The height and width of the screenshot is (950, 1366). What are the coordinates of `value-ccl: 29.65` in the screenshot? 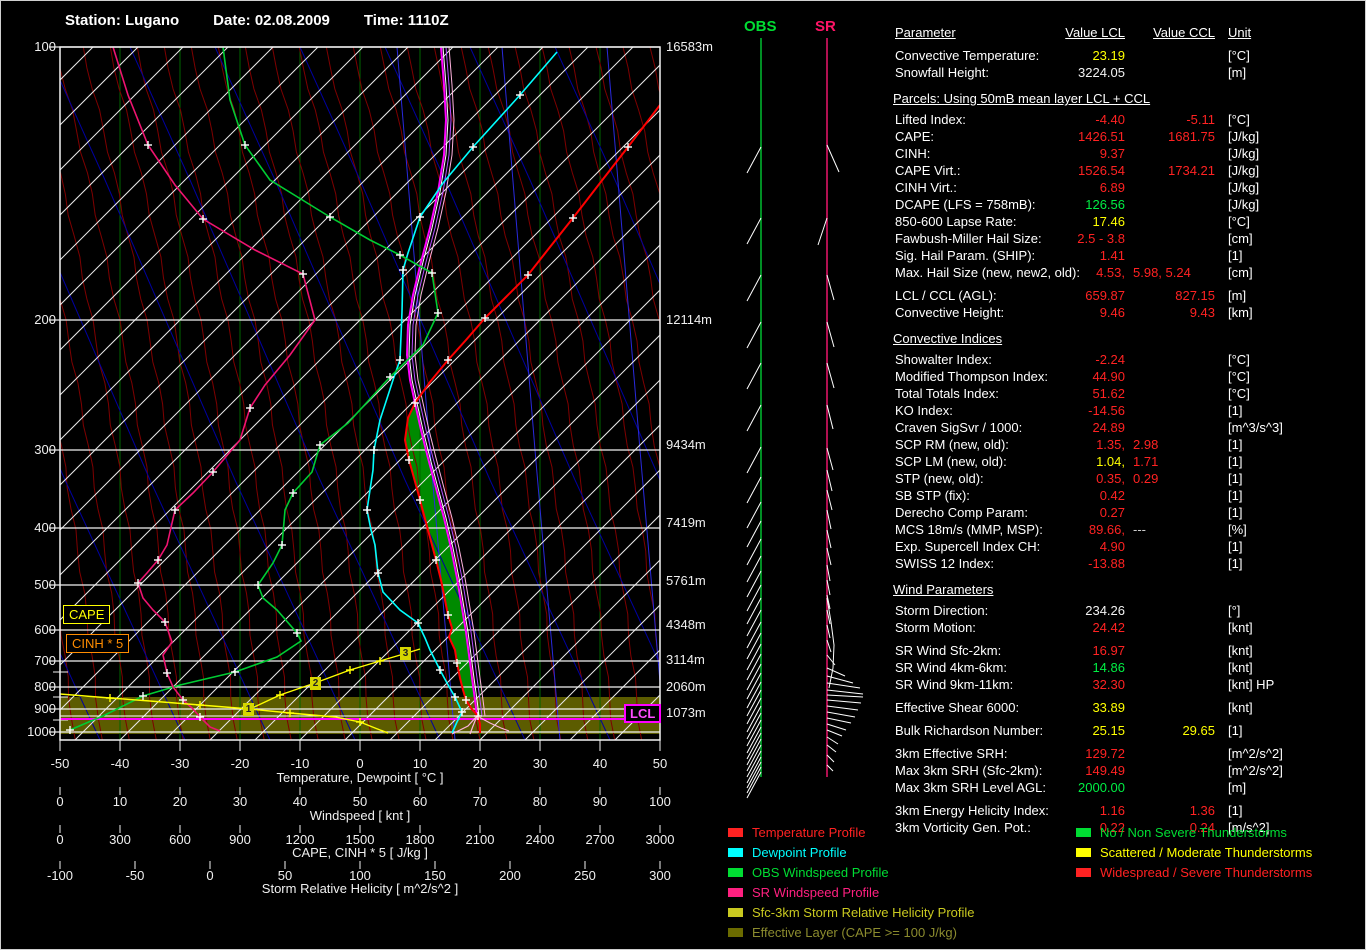 It's located at (1198, 730).